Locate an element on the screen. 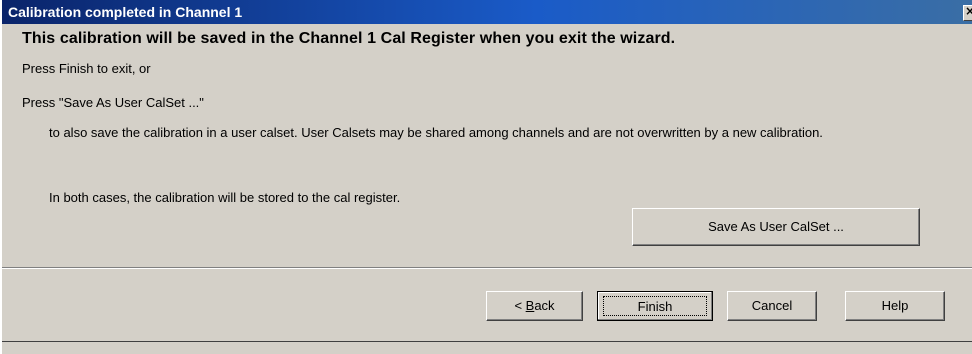 Image resolution: width=972 pixels, height=354 pixels. finish-button: Finish is located at coordinates (655, 306).